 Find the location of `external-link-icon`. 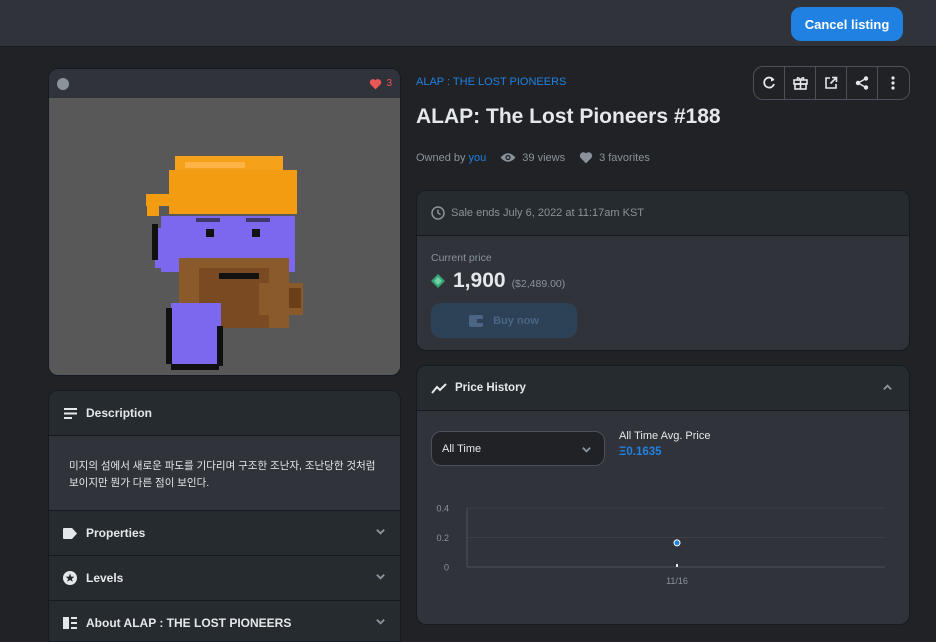

external-link-icon is located at coordinates (831, 82).